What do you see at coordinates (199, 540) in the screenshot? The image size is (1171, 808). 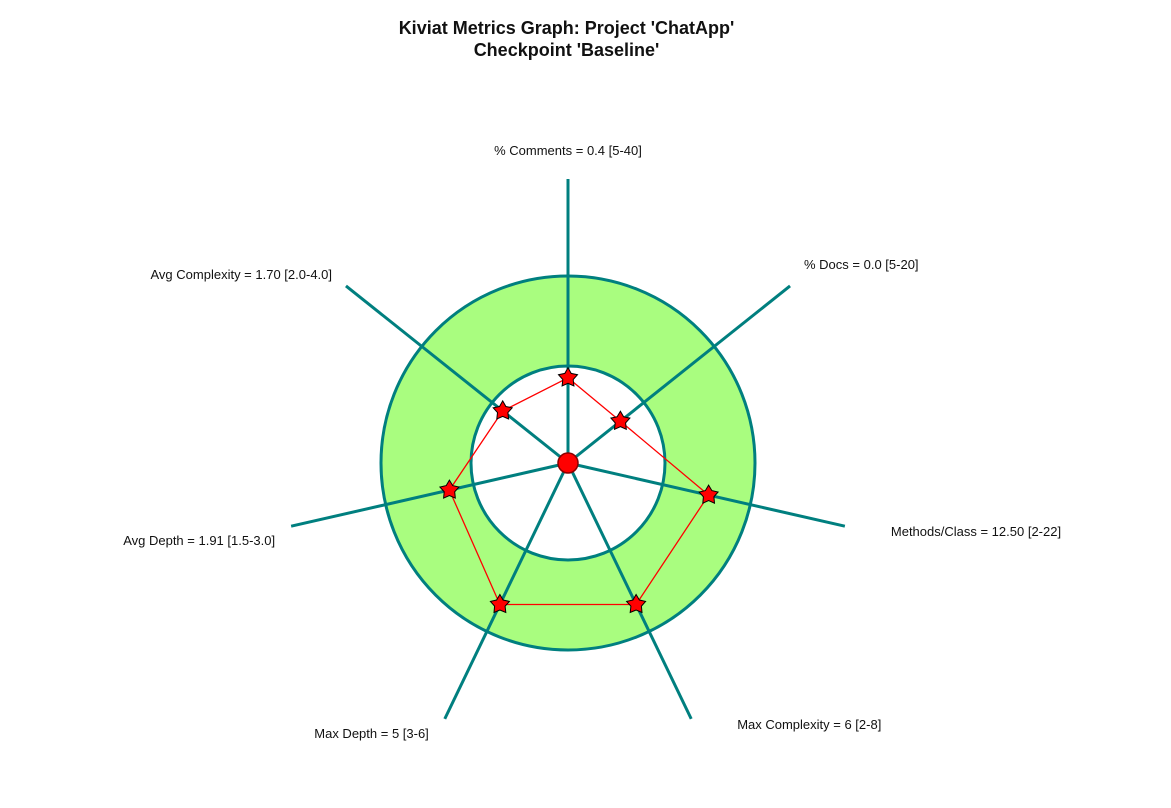 I see `axis-label-avg-depth: Avg Depth = 1.91 [1.5-3.0]` at bounding box center [199, 540].